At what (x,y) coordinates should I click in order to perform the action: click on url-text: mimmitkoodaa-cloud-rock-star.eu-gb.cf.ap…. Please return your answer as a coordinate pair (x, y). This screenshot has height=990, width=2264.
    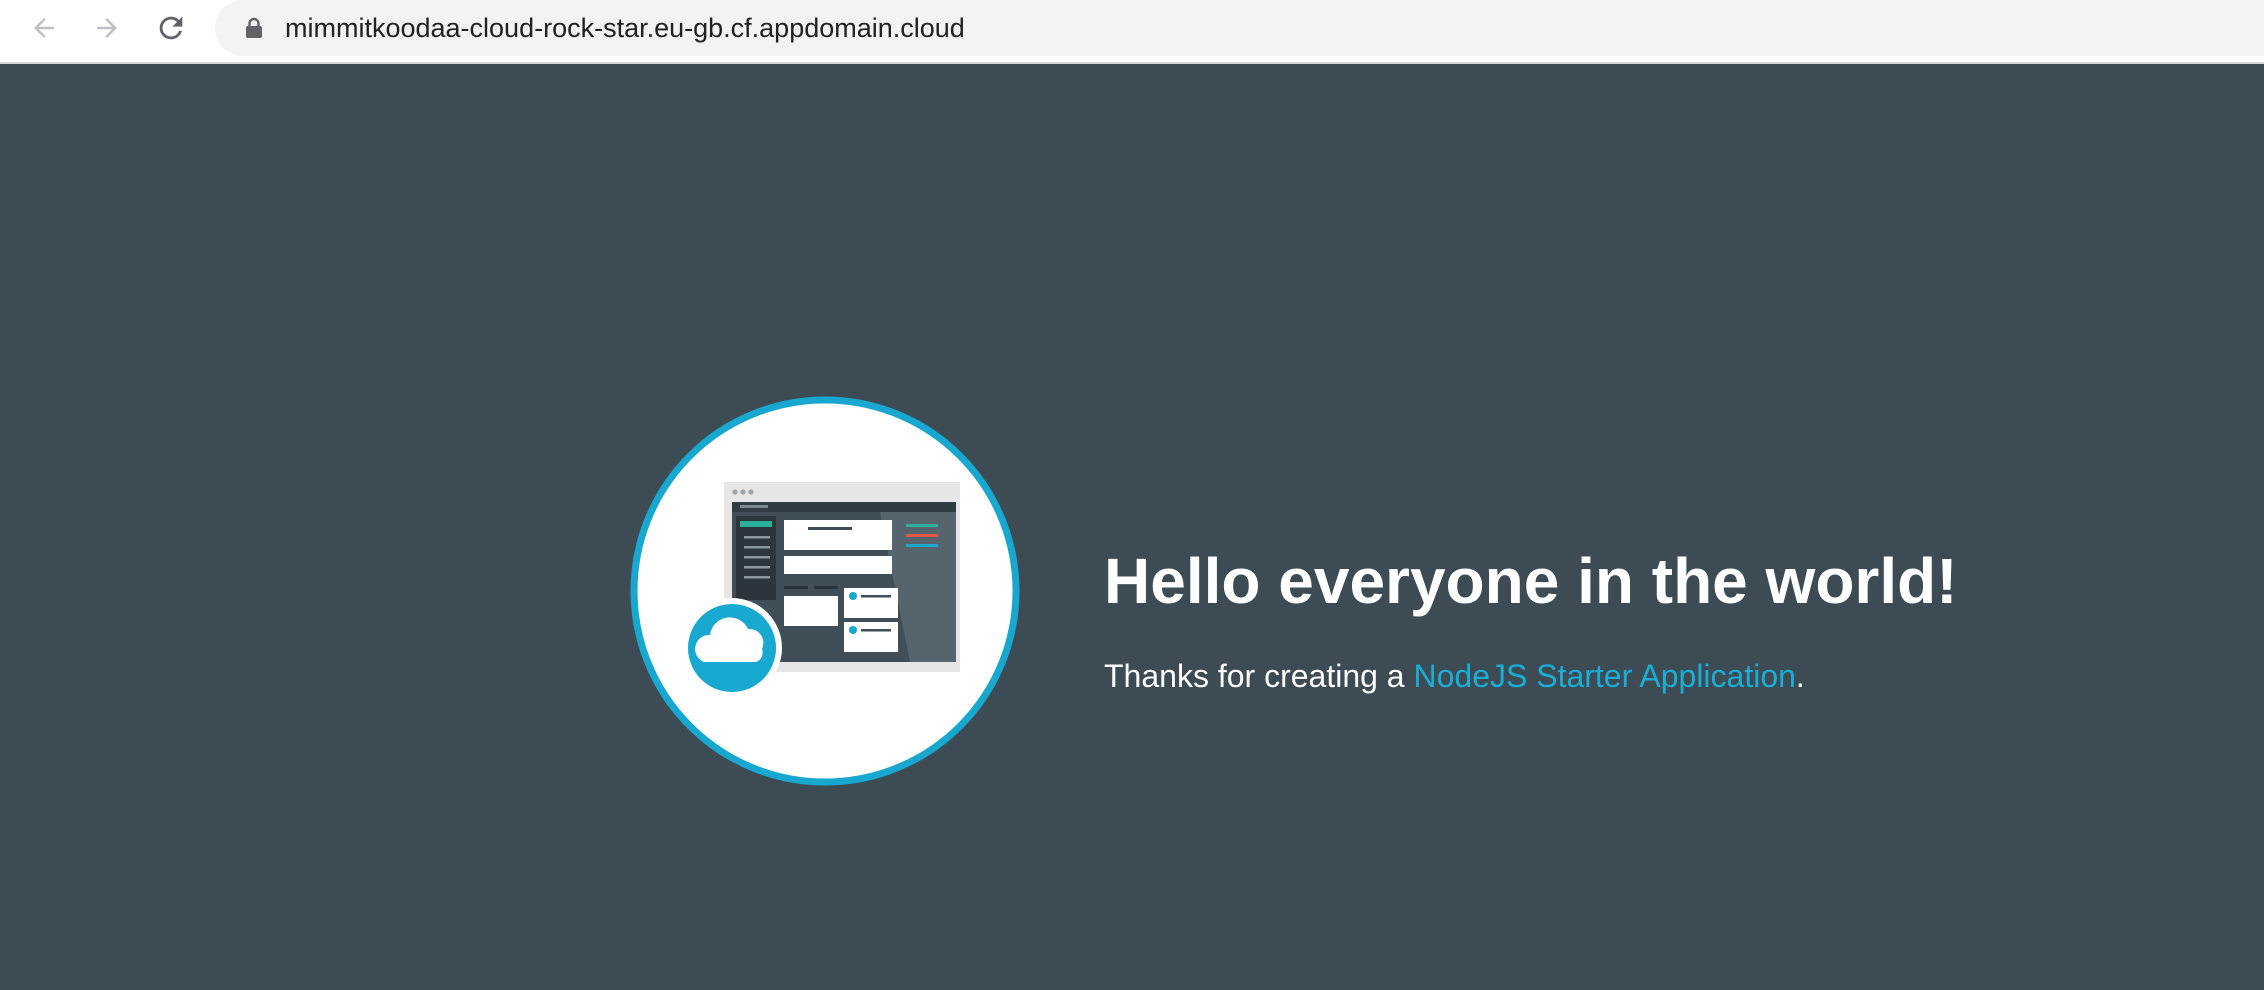
    Looking at the image, I should click on (625, 28).